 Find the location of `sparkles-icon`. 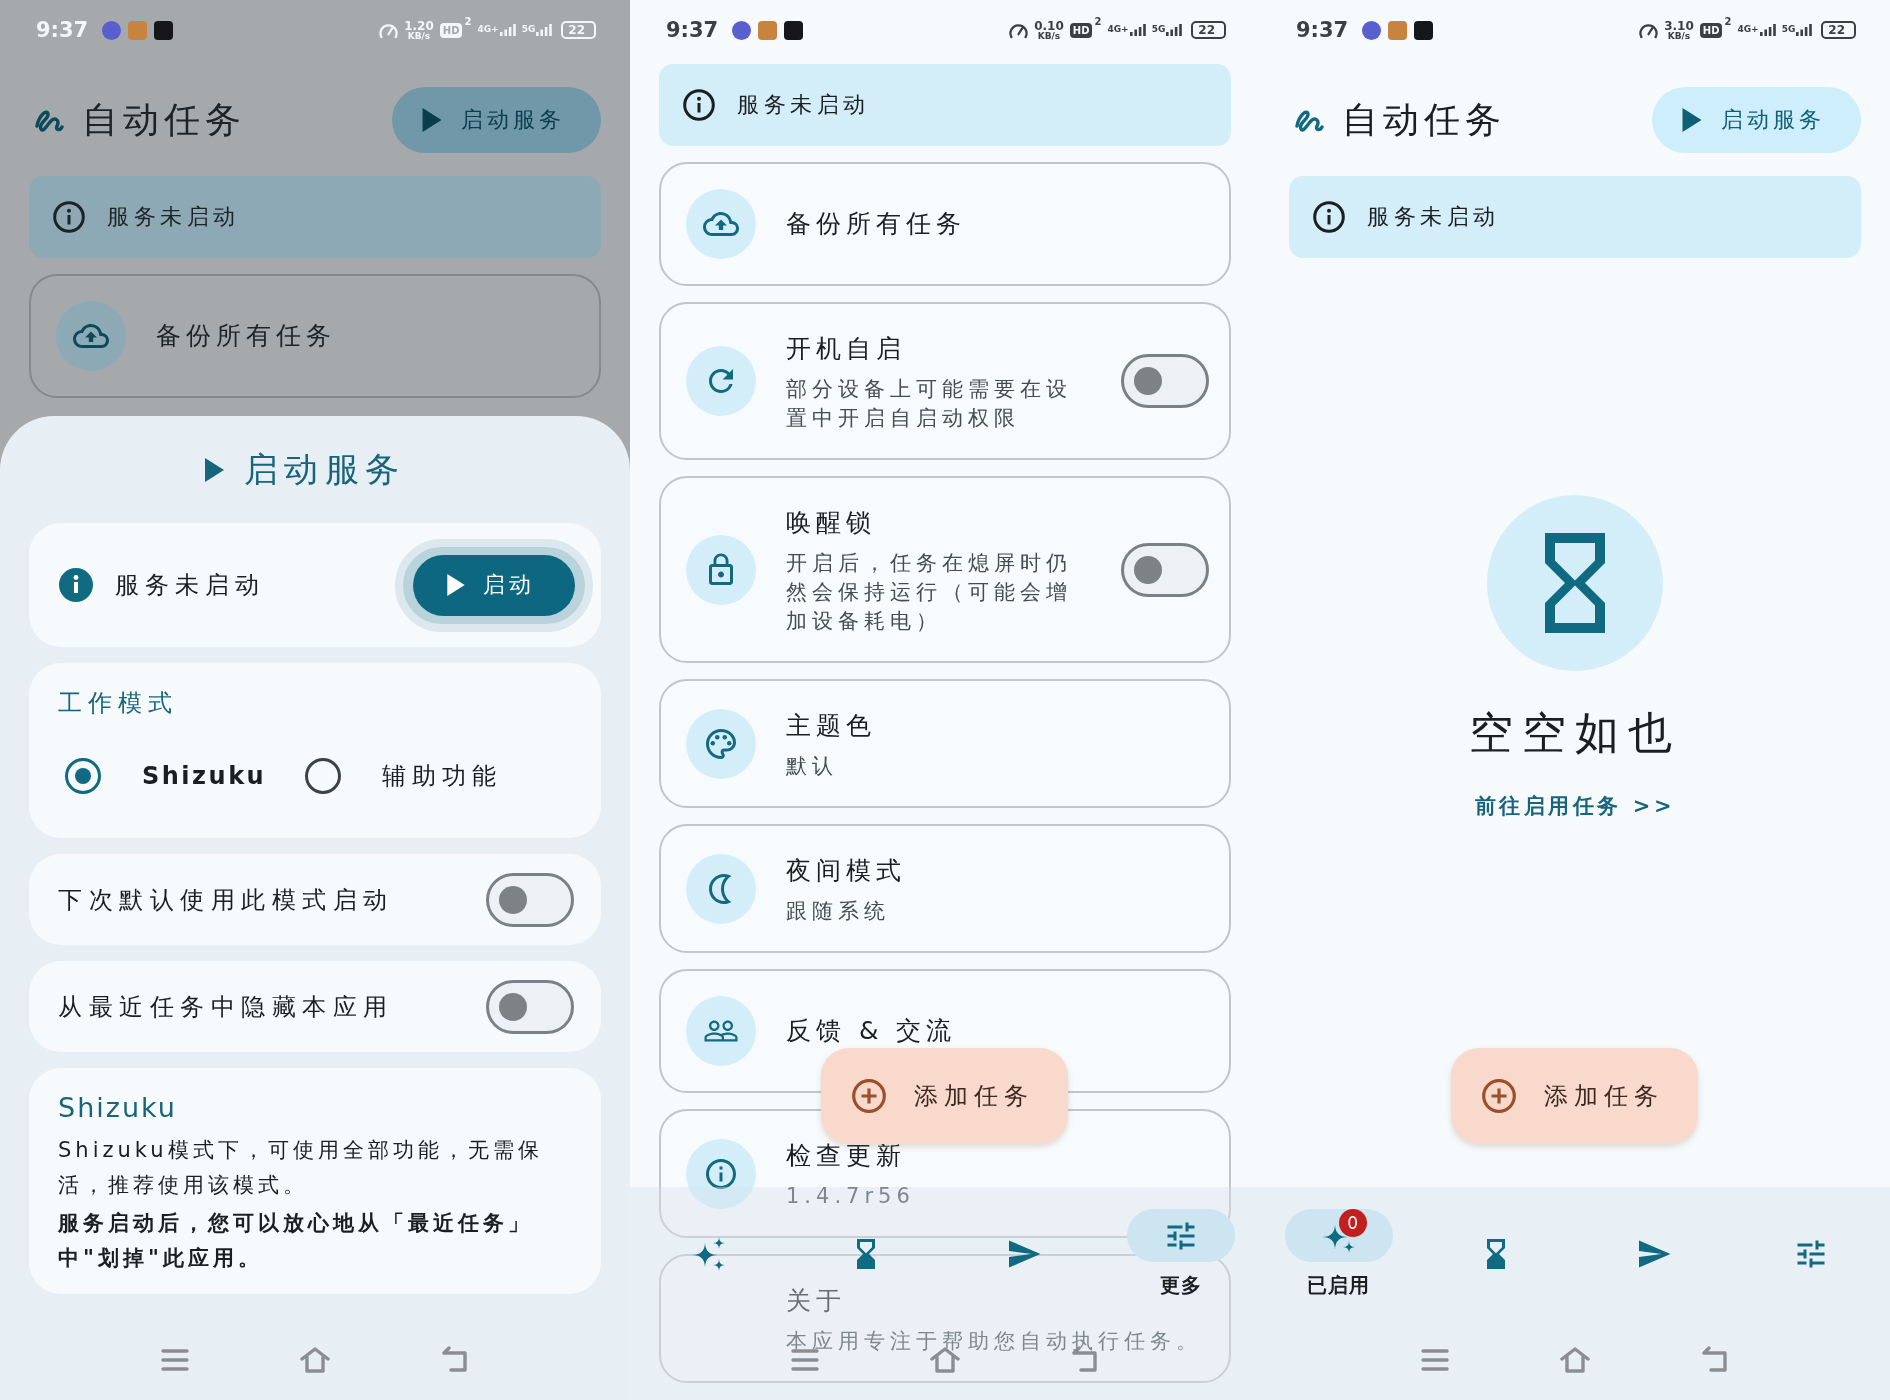

sparkles-icon is located at coordinates (1338, 1235).